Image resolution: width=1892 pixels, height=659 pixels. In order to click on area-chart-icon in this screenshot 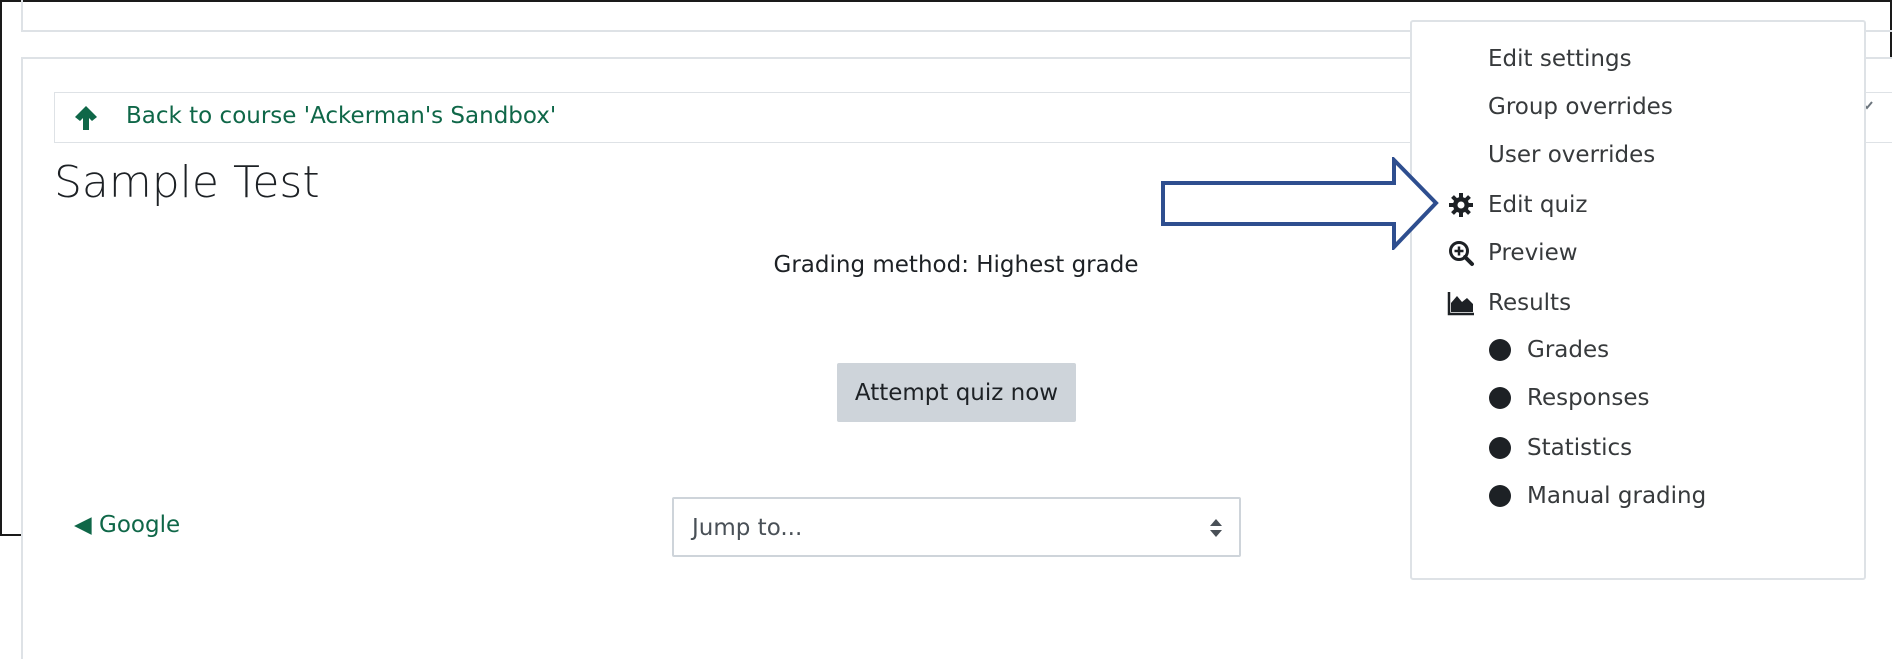, I will do `click(1460, 304)`.